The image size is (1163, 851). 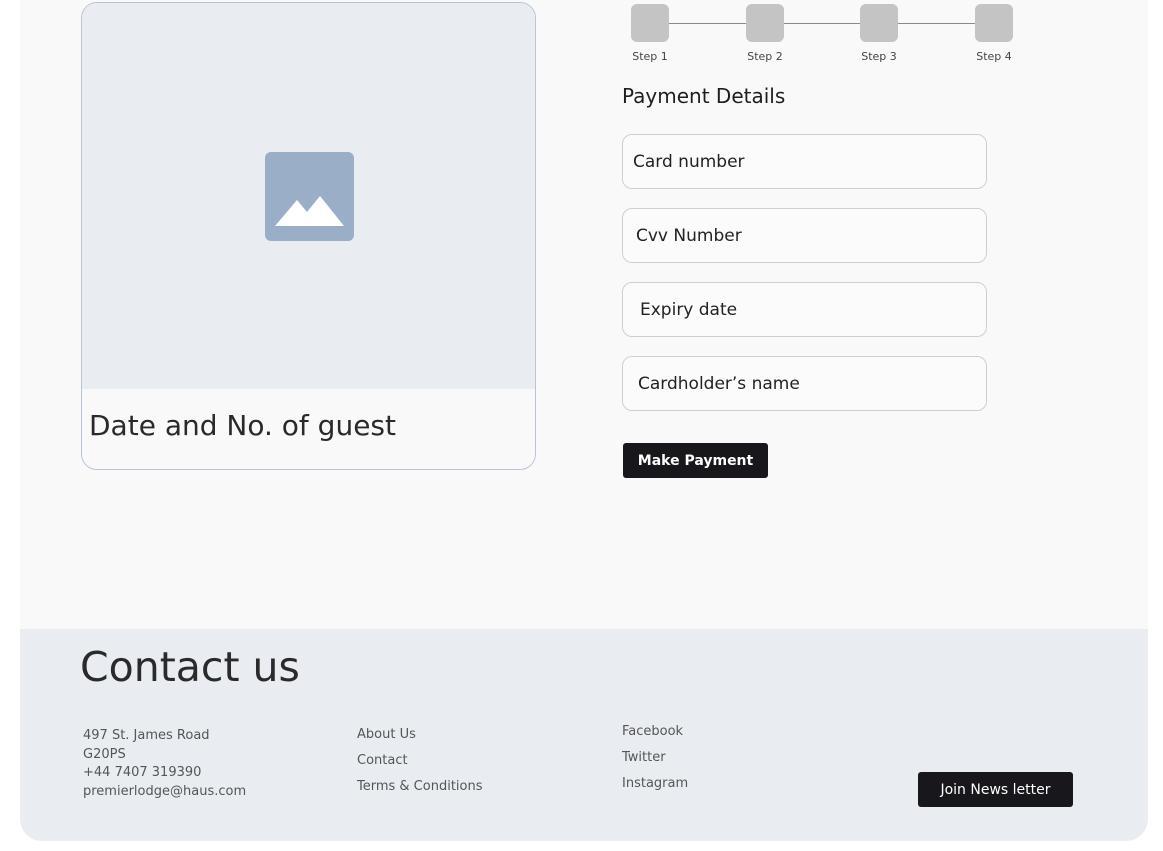 I want to click on expiry-date-input, so click(x=804, y=309).